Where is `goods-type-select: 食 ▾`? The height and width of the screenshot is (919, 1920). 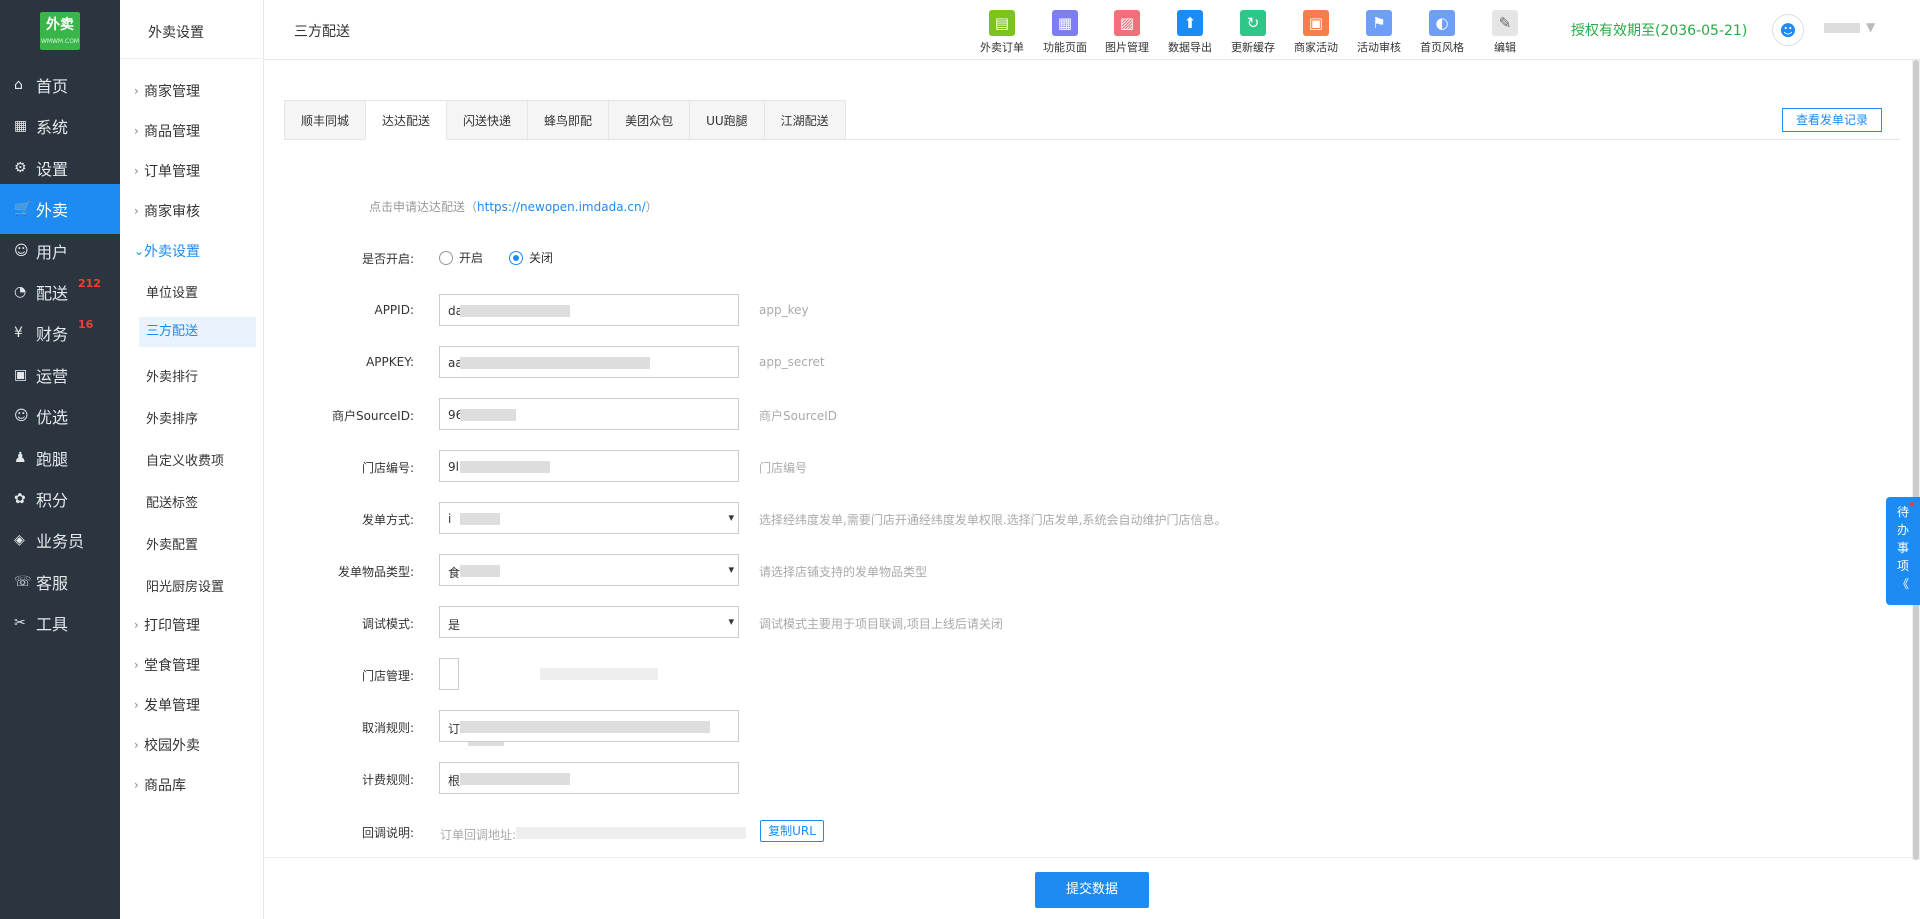
goods-type-select: 食 ▾ is located at coordinates (589, 570).